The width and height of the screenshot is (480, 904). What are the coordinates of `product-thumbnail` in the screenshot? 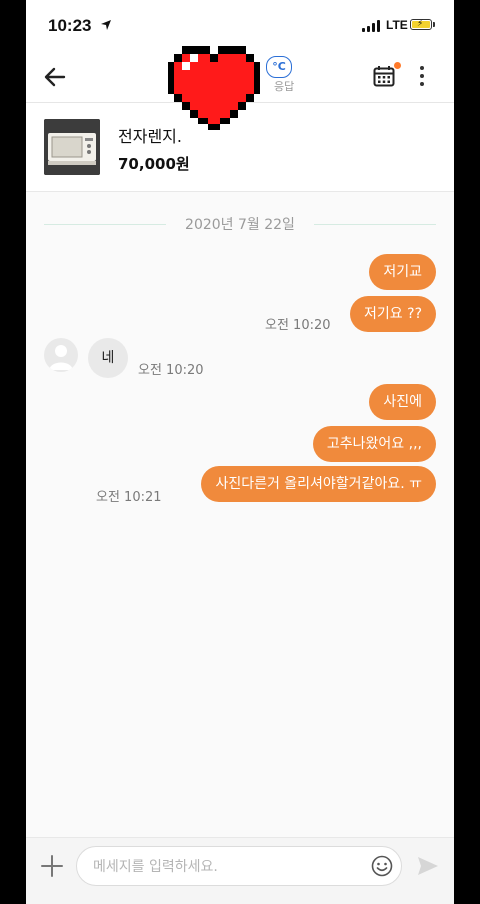 It's located at (72, 147).